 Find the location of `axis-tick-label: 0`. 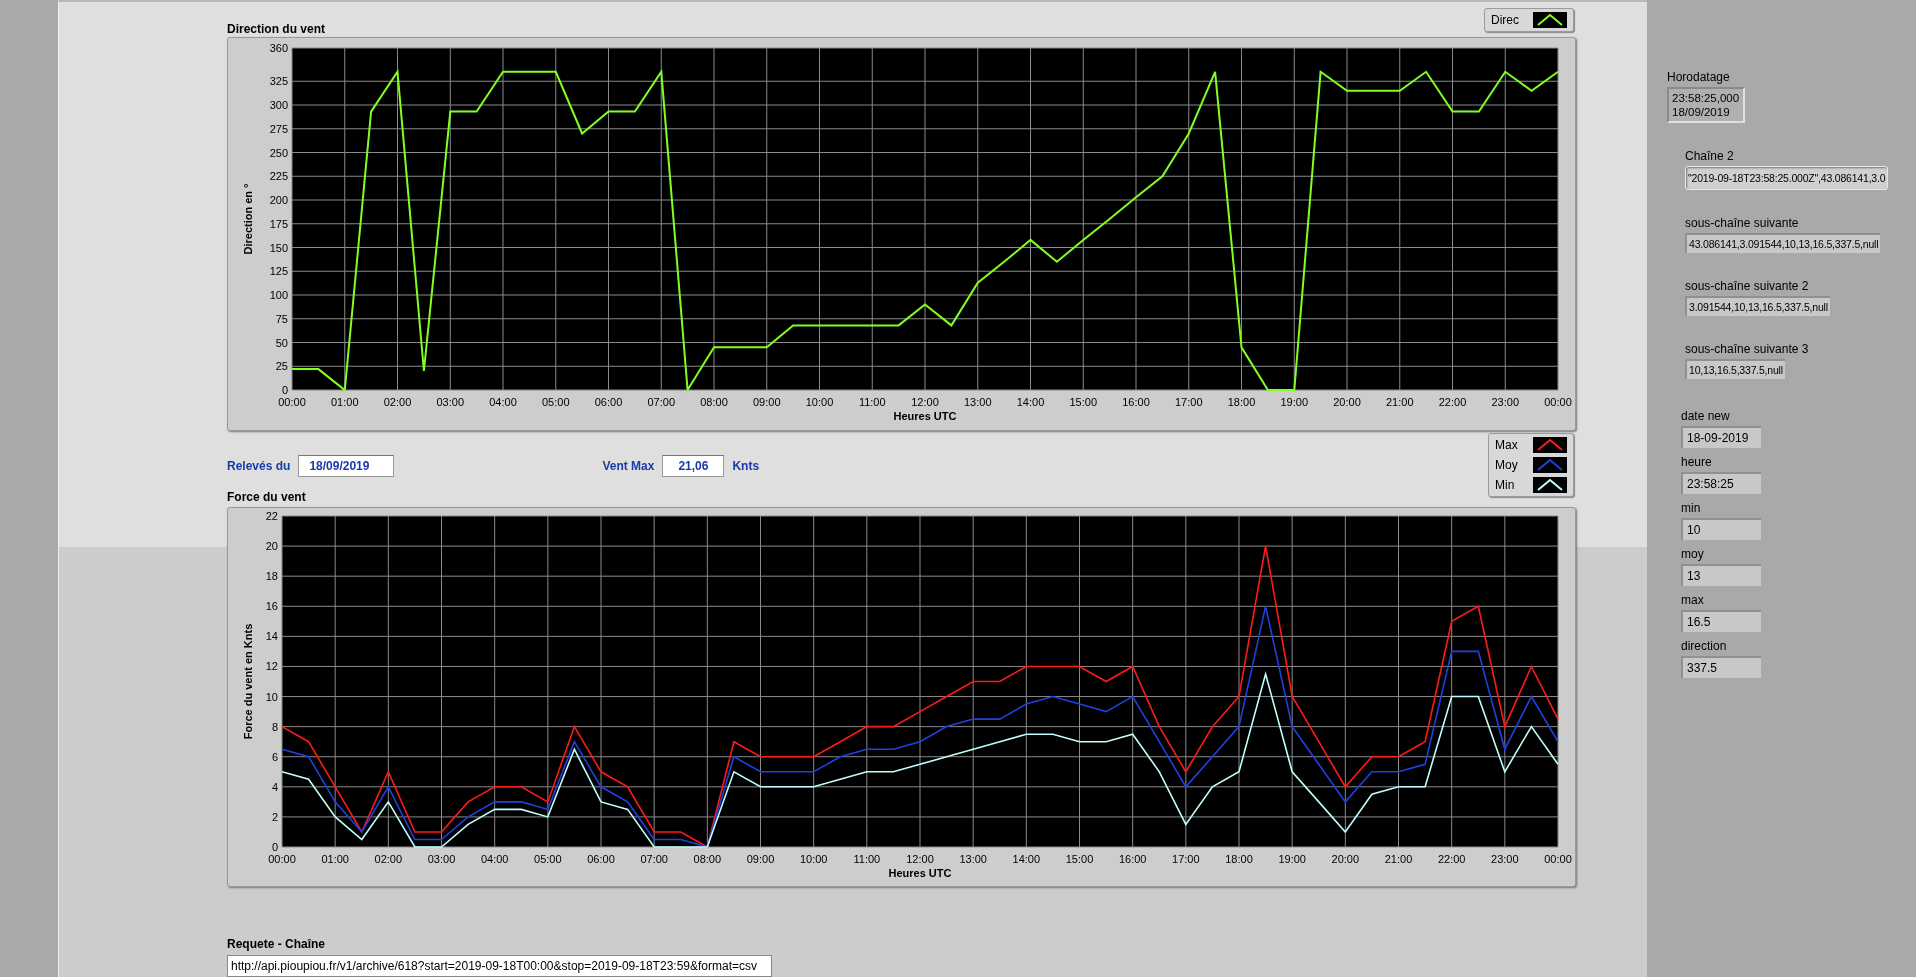

axis-tick-label: 0 is located at coordinates (284, 390).